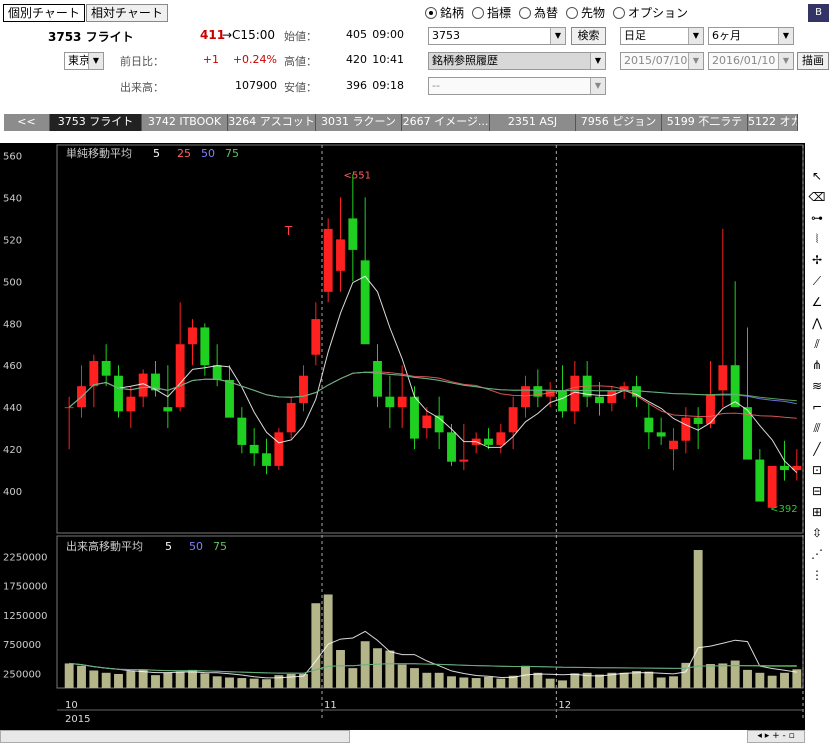 Image resolution: width=829 pixels, height=744 pixels. Describe the element at coordinates (12, 282) in the screenshot. I see `price-tick-label: 500` at that location.